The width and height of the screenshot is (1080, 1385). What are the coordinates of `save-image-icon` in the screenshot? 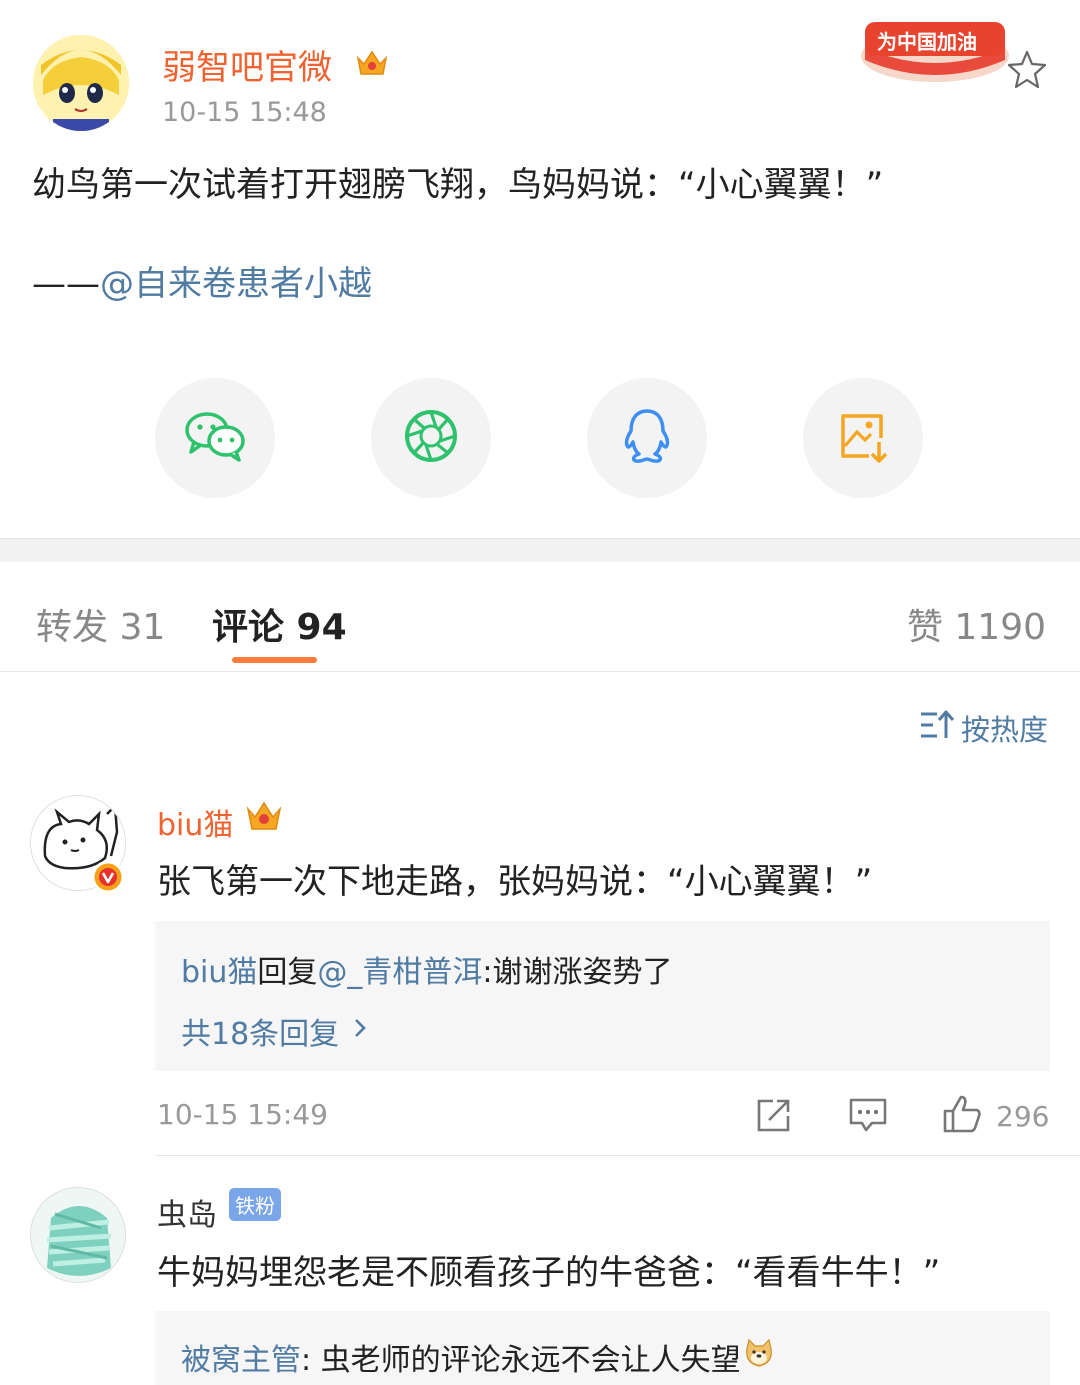 It's located at (863, 438).